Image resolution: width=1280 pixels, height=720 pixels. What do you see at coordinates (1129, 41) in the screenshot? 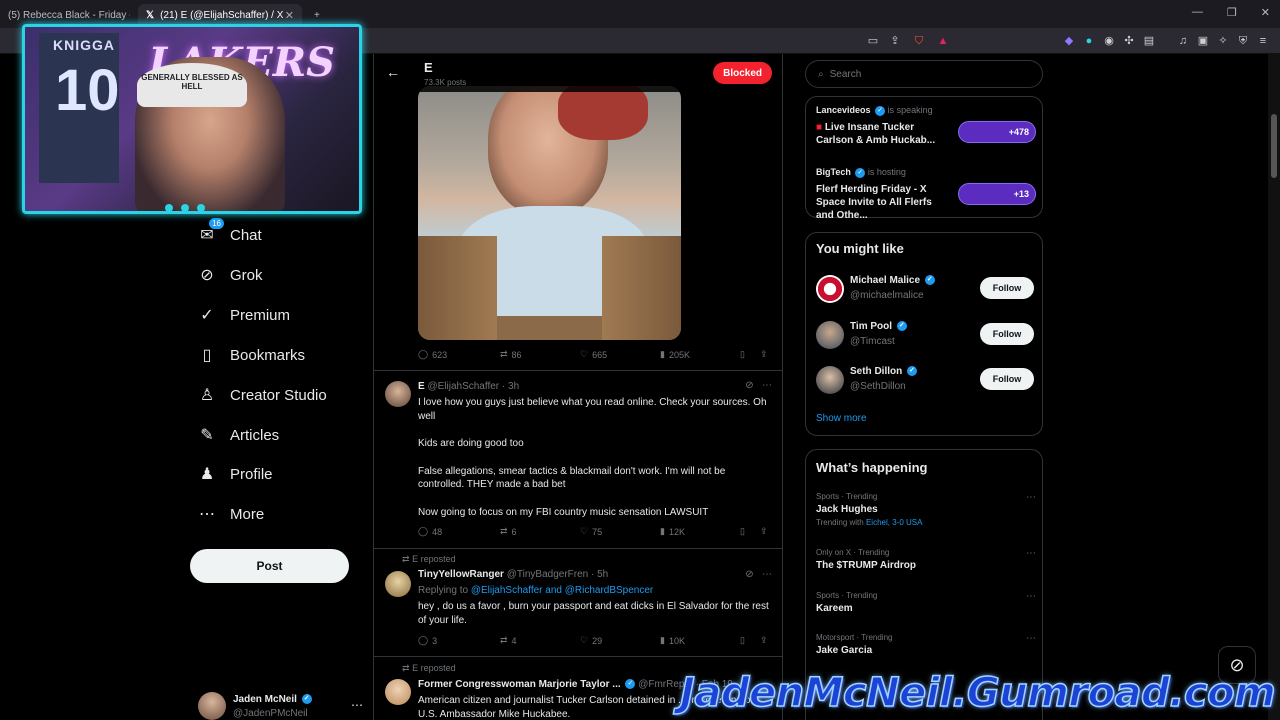
I see `extensions-puzzle-icon: ✣` at bounding box center [1129, 41].